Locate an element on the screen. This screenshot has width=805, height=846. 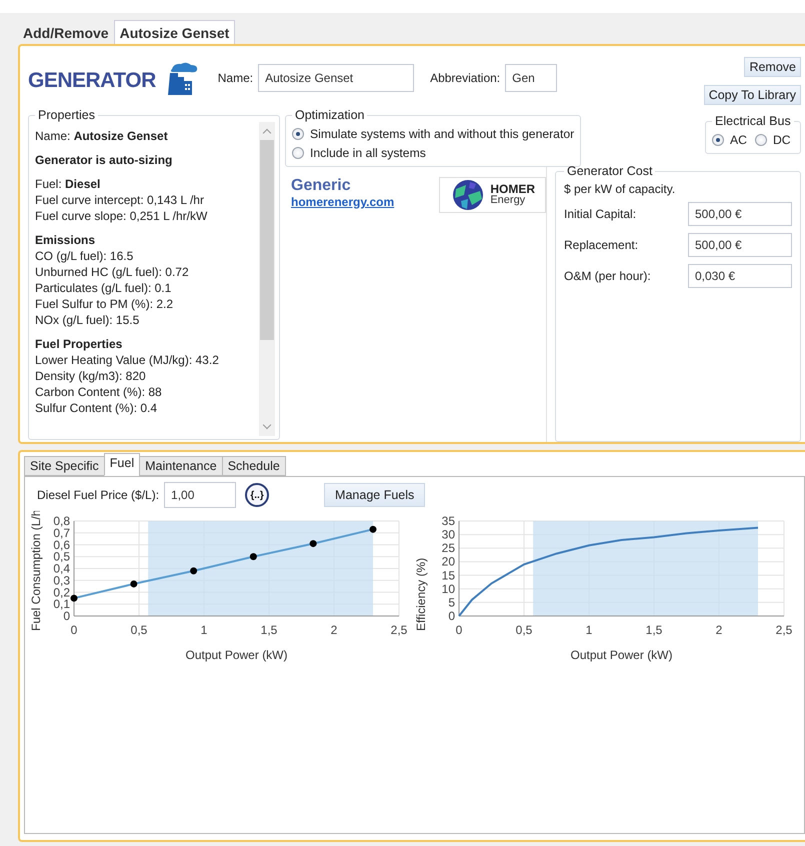
sensitivity-button: {..} is located at coordinates (257, 495).